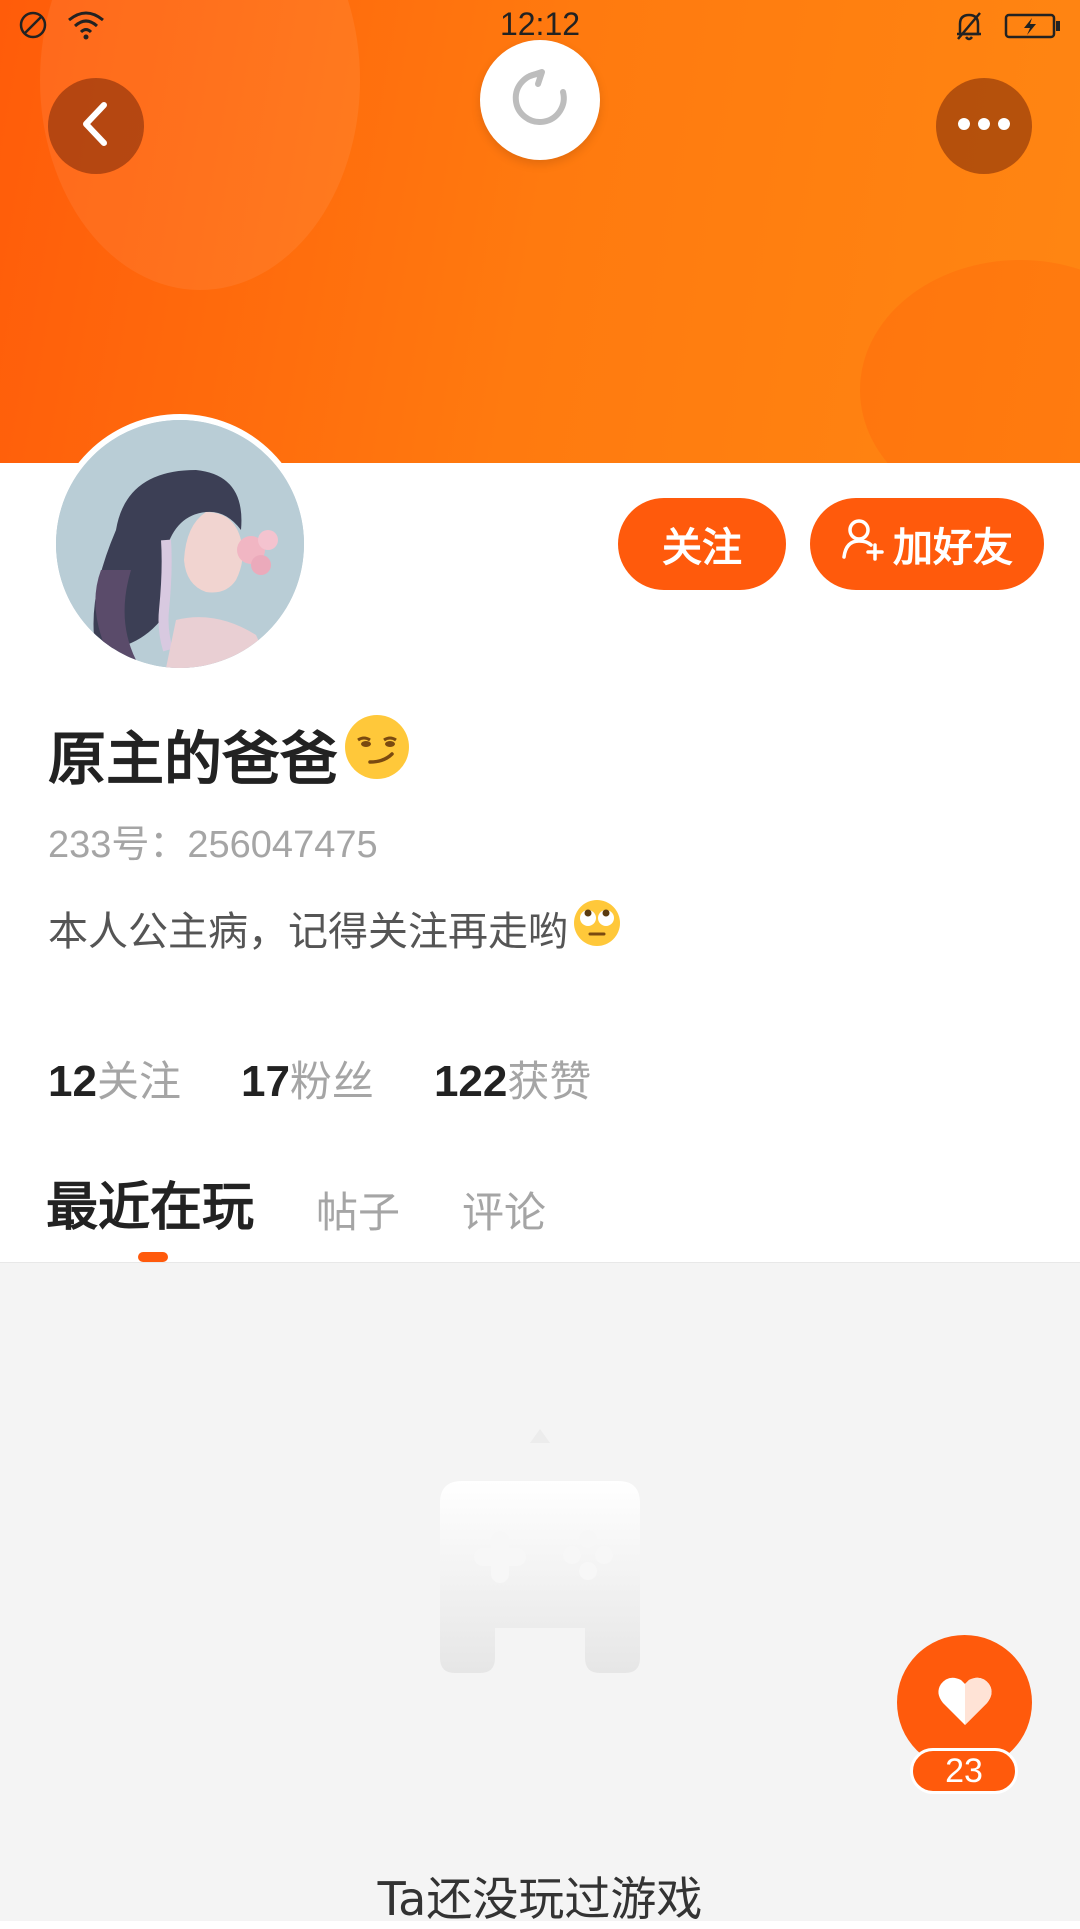 The width and height of the screenshot is (1080, 1929). What do you see at coordinates (153, 1257) in the screenshot?
I see `active-tab-indicator` at bounding box center [153, 1257].